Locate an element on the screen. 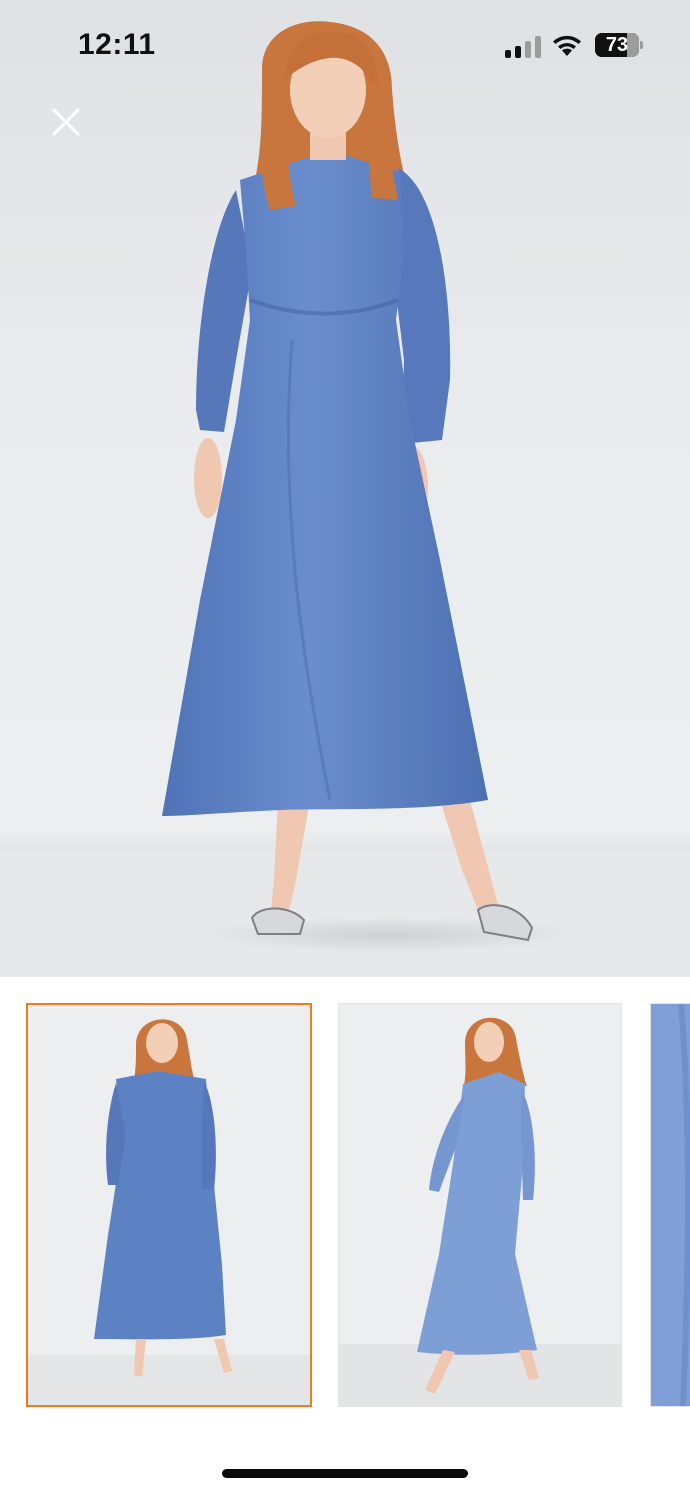 This screenshot has width=690, height=1493. close-icon is located at coordinates (66, 122).